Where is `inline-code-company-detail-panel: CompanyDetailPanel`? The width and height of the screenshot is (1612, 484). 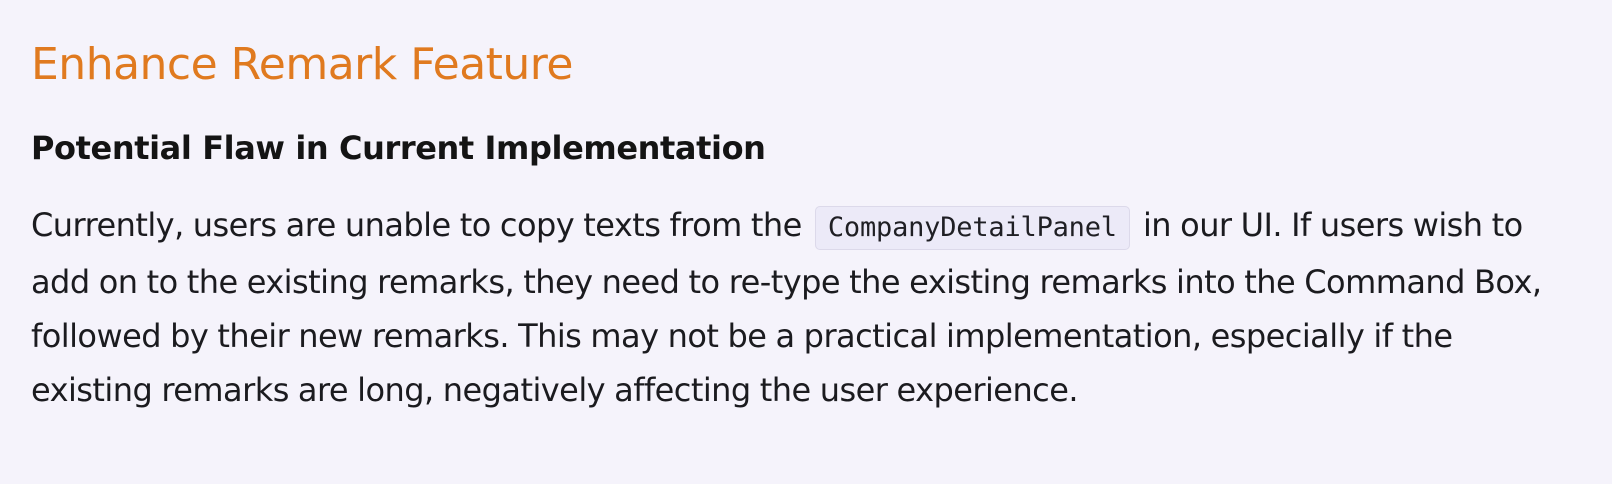 inline-code-company-detail-panel: CompanyDetailPanel is located at coordinates (972, 228).